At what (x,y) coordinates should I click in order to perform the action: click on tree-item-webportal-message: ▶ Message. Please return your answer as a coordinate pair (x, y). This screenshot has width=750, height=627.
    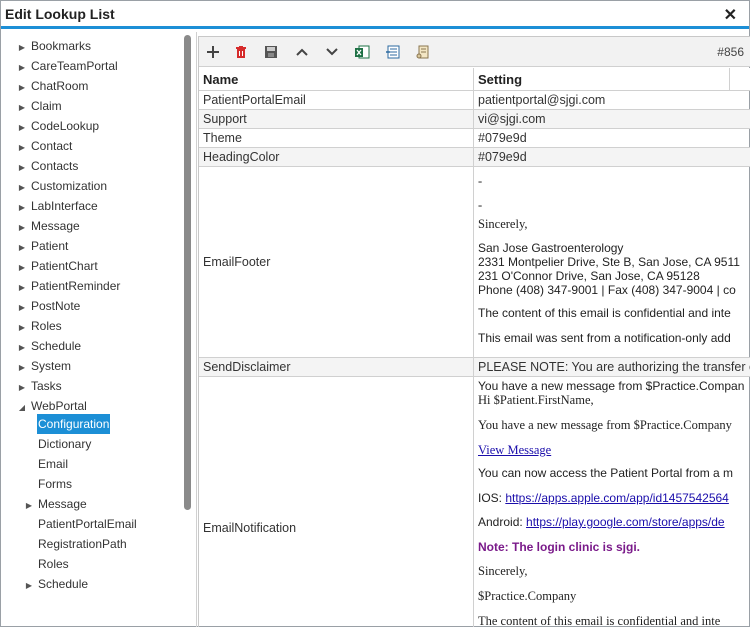
    Looking at the image, I should click on (55, 504).